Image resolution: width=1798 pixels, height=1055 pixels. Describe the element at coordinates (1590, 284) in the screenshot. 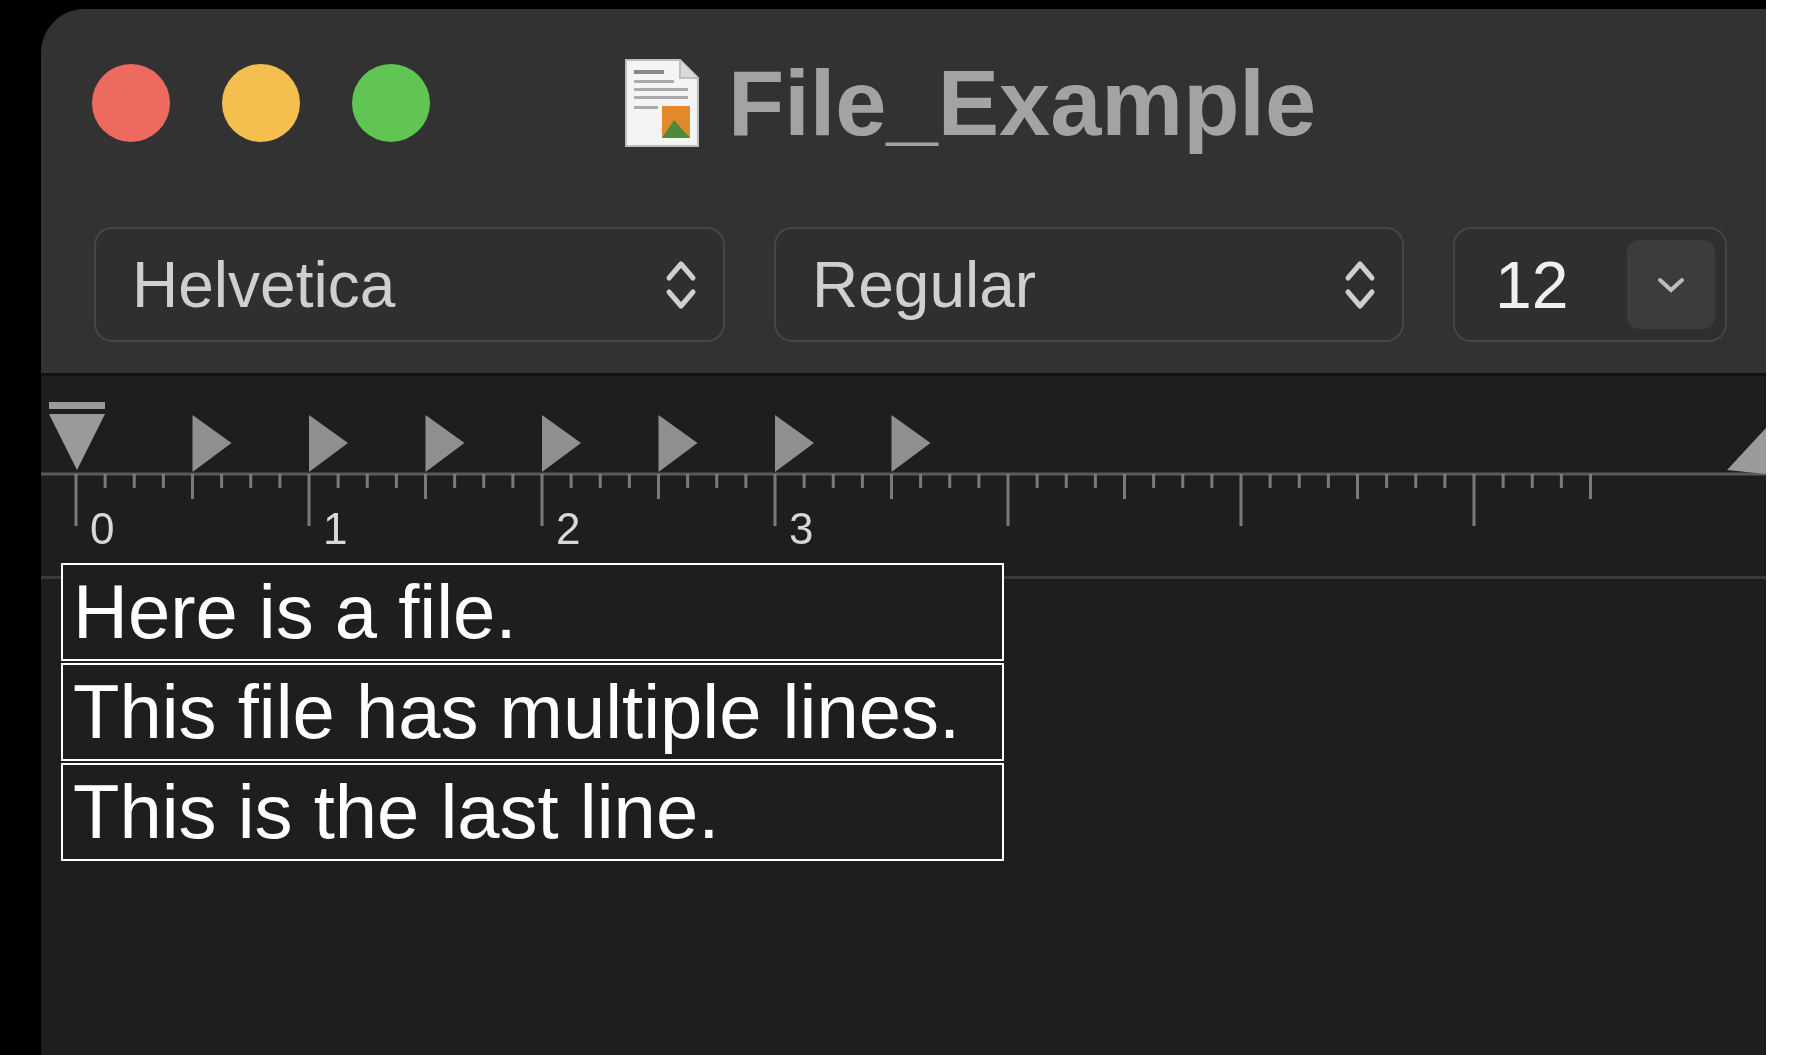

I see `font-size-field: 12` at that location.